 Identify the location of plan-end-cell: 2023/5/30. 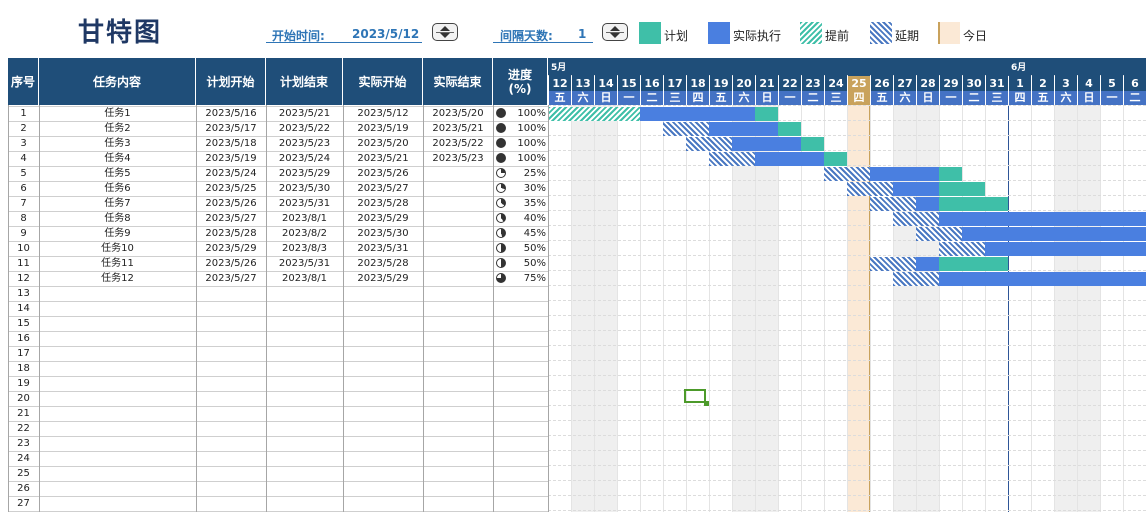
(304, 188).